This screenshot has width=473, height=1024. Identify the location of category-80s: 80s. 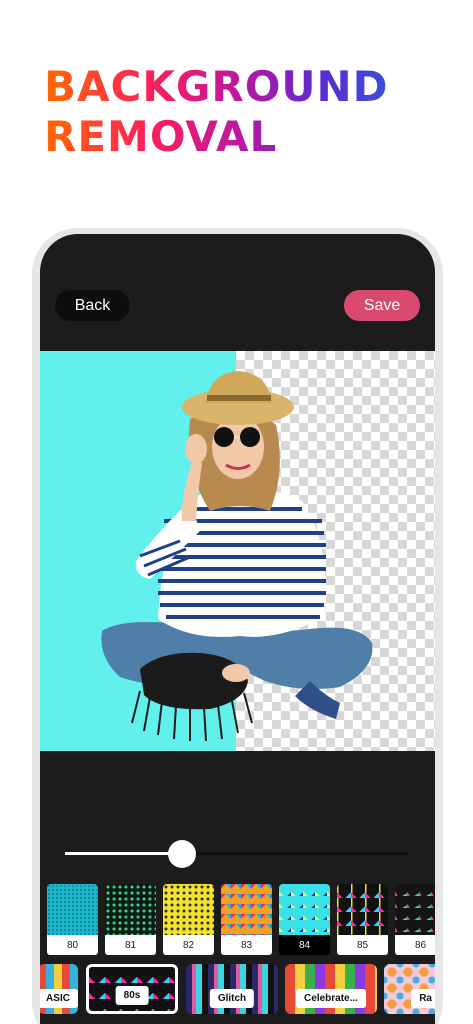
(132, 989).